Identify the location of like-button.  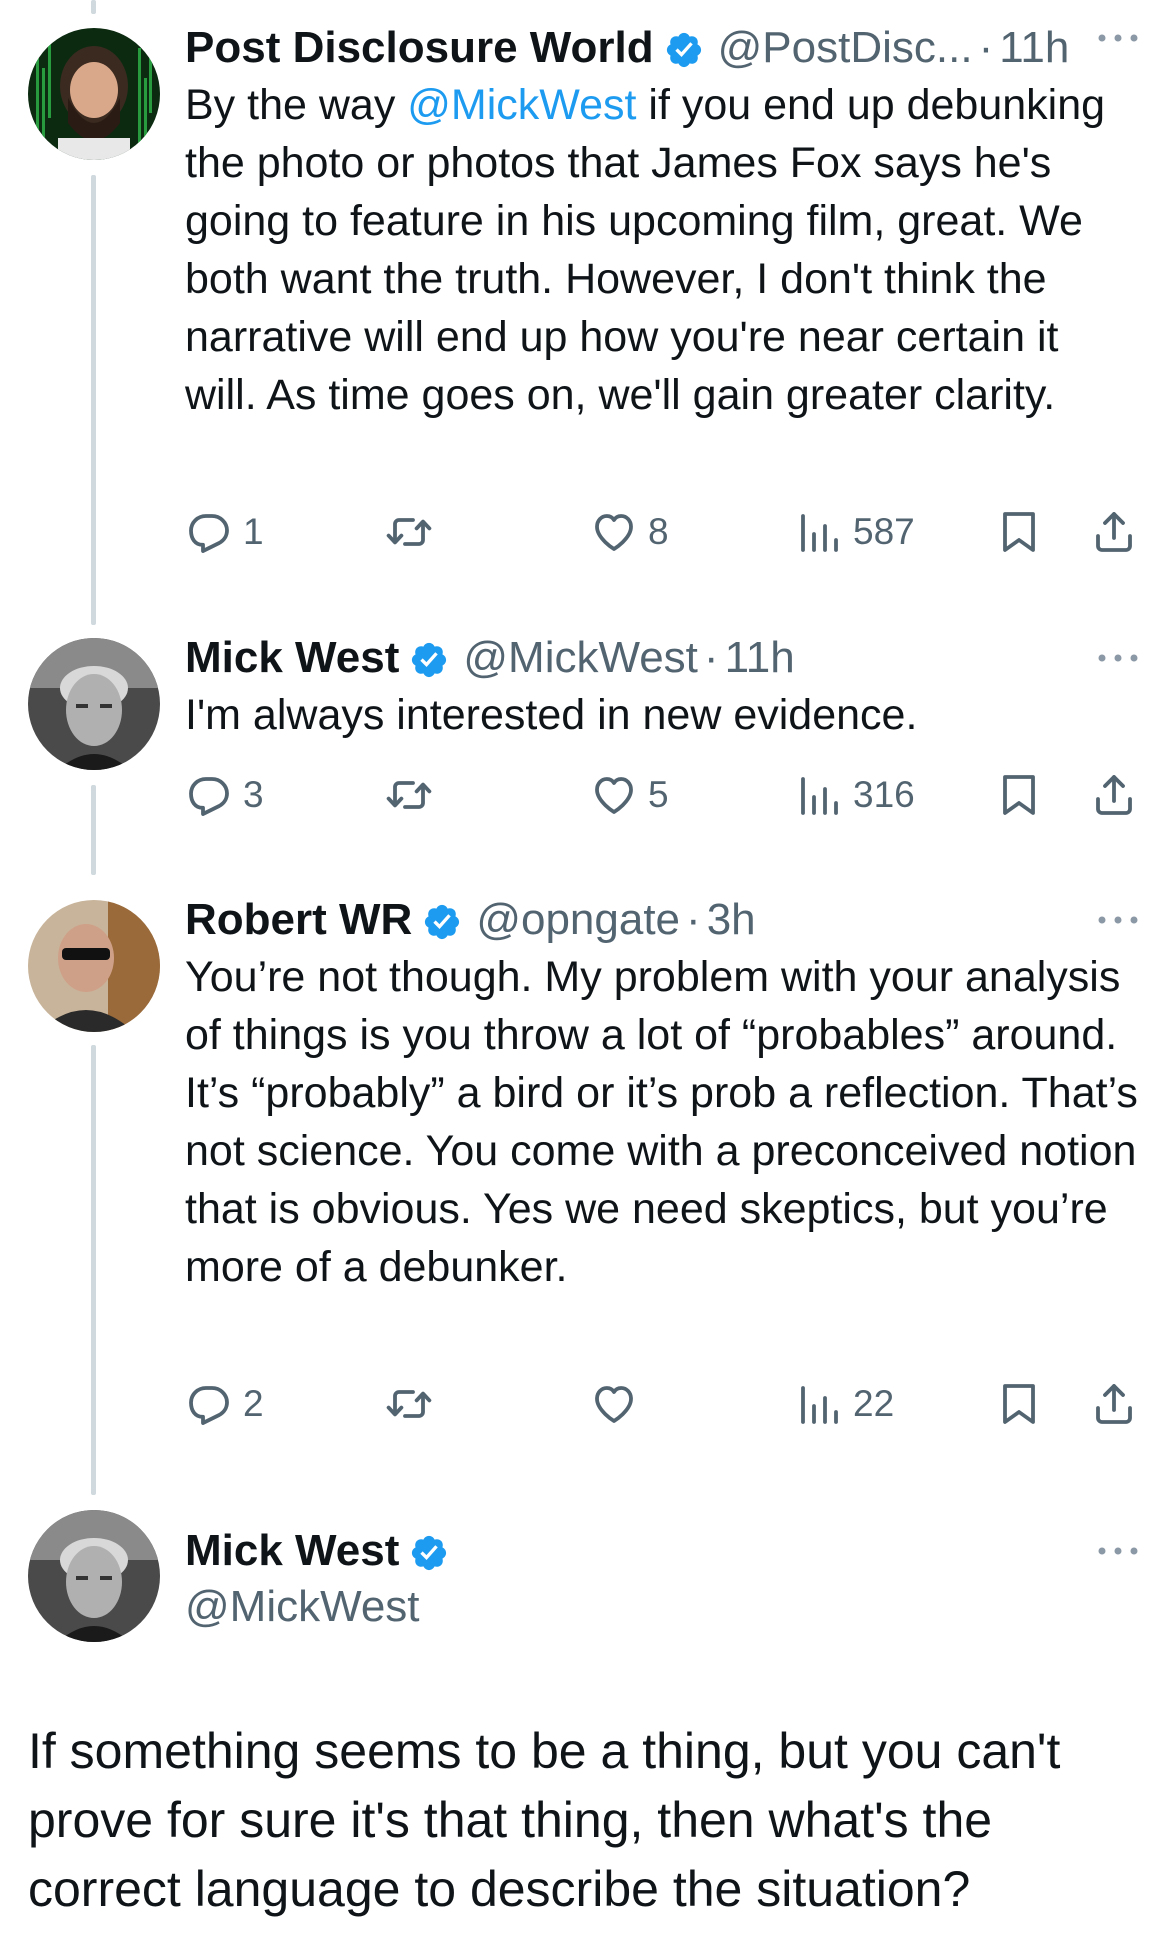
(619, 1404).